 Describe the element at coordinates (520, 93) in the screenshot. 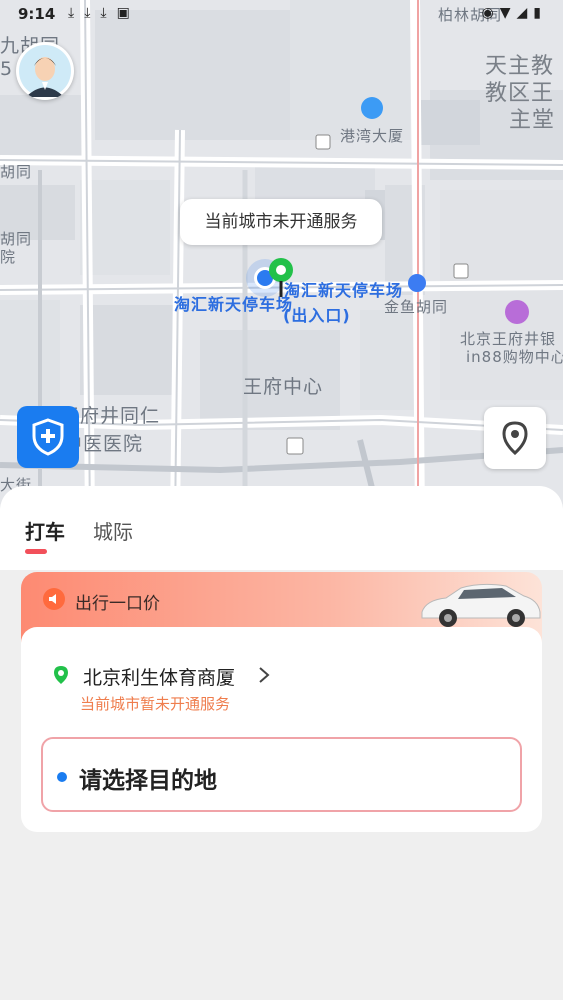

I see `map-label: 教区王` at that location.